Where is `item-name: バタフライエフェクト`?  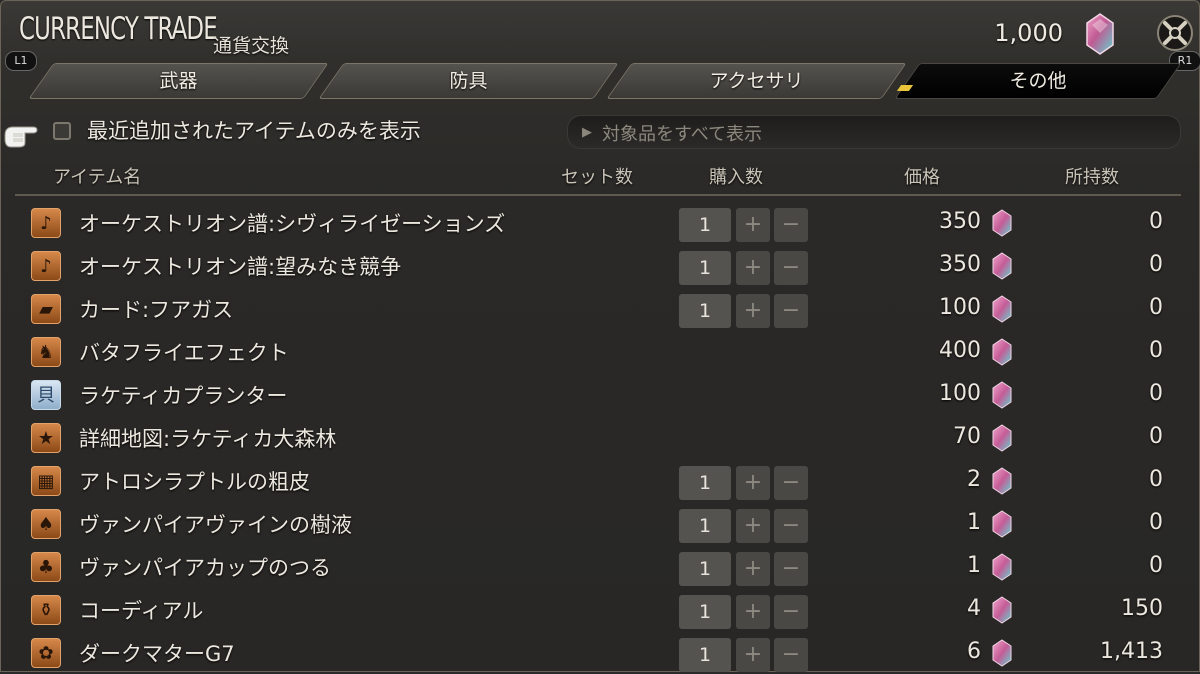 item-name: バタフライエフェクト is located at coordinates (184, 353).